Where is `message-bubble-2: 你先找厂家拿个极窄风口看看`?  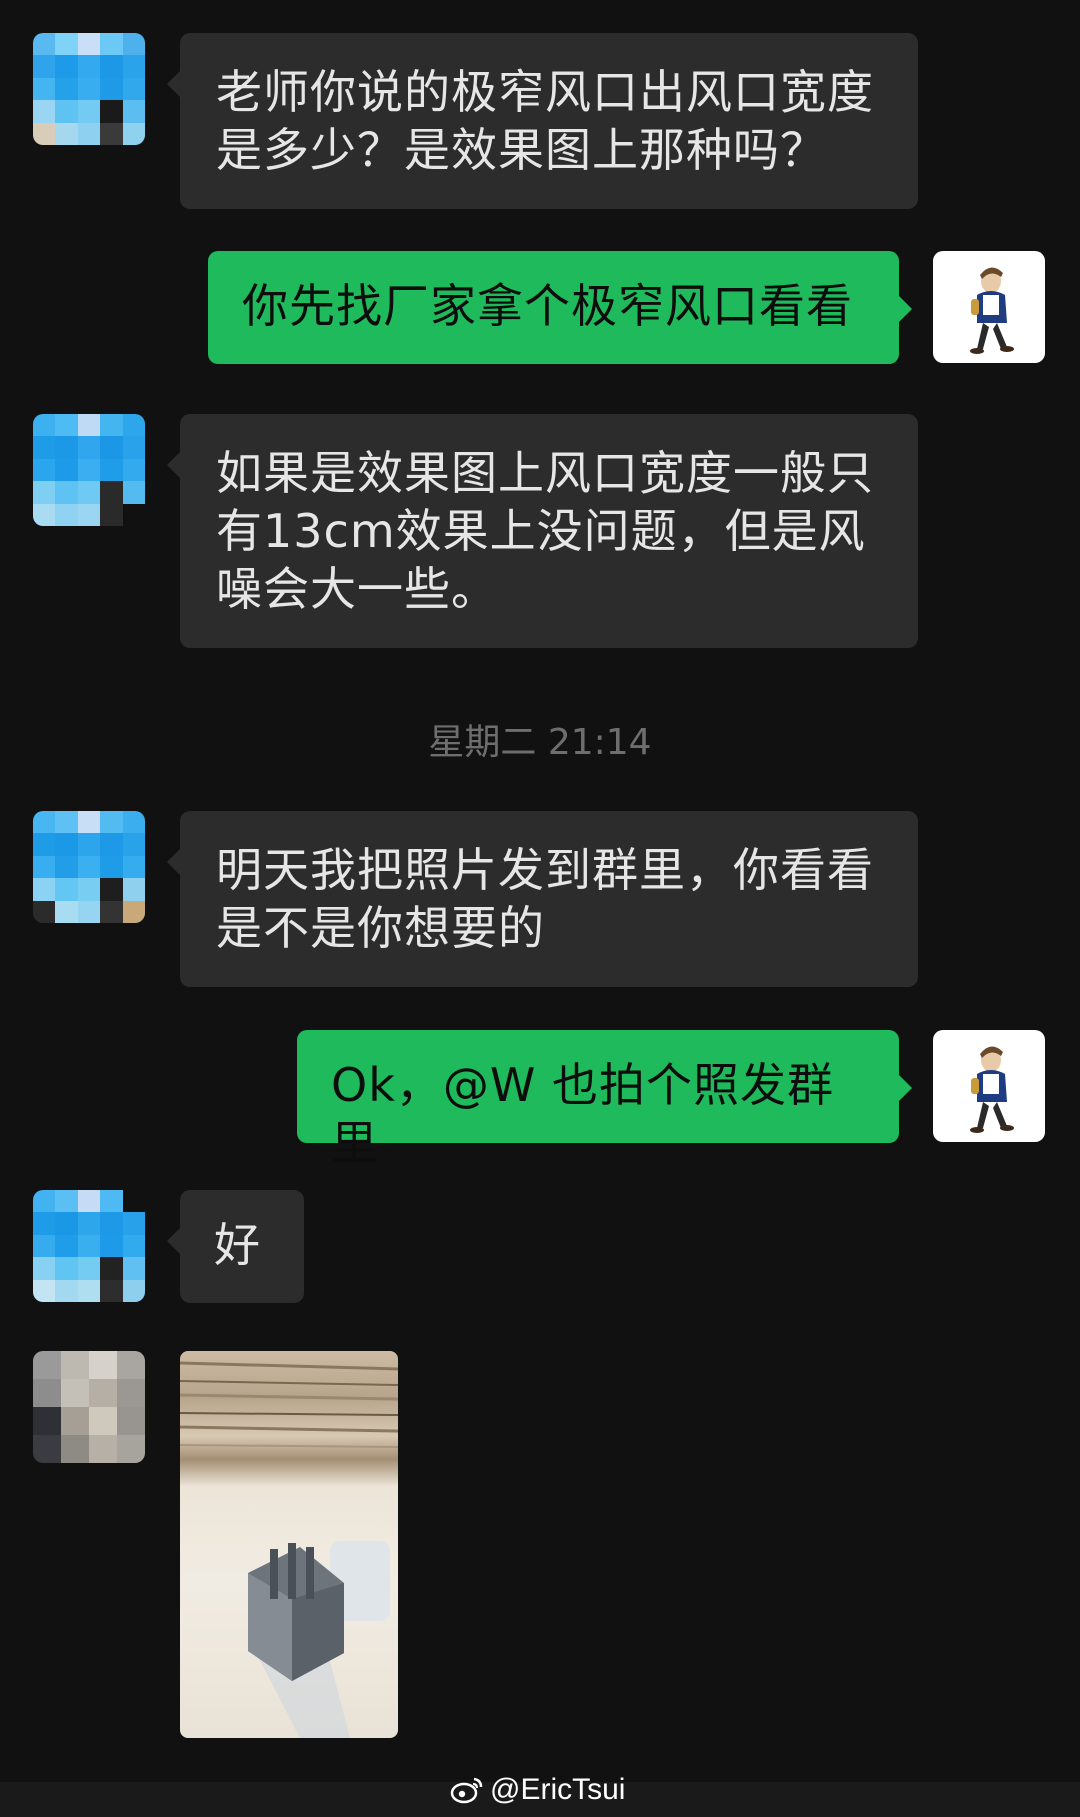
message-bubble-2: 你先找厂家拿个极窄风口看看 is located at coordinates (560, 307).